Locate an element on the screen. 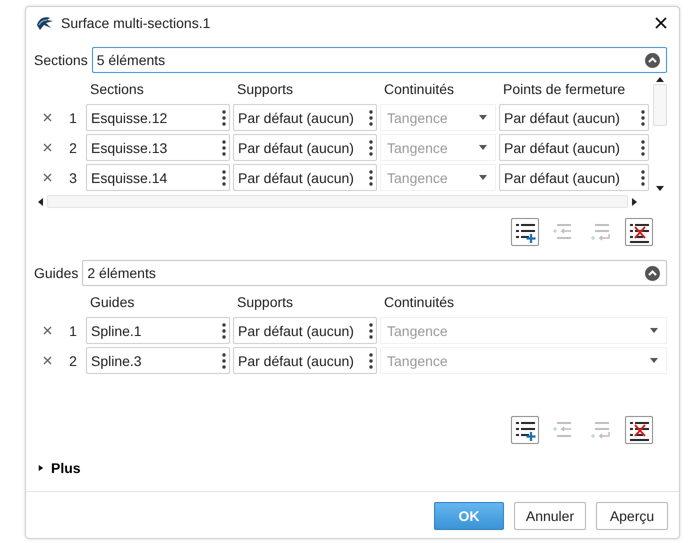  scroll-down-arrow-icon is located at coordinates (660, 188).